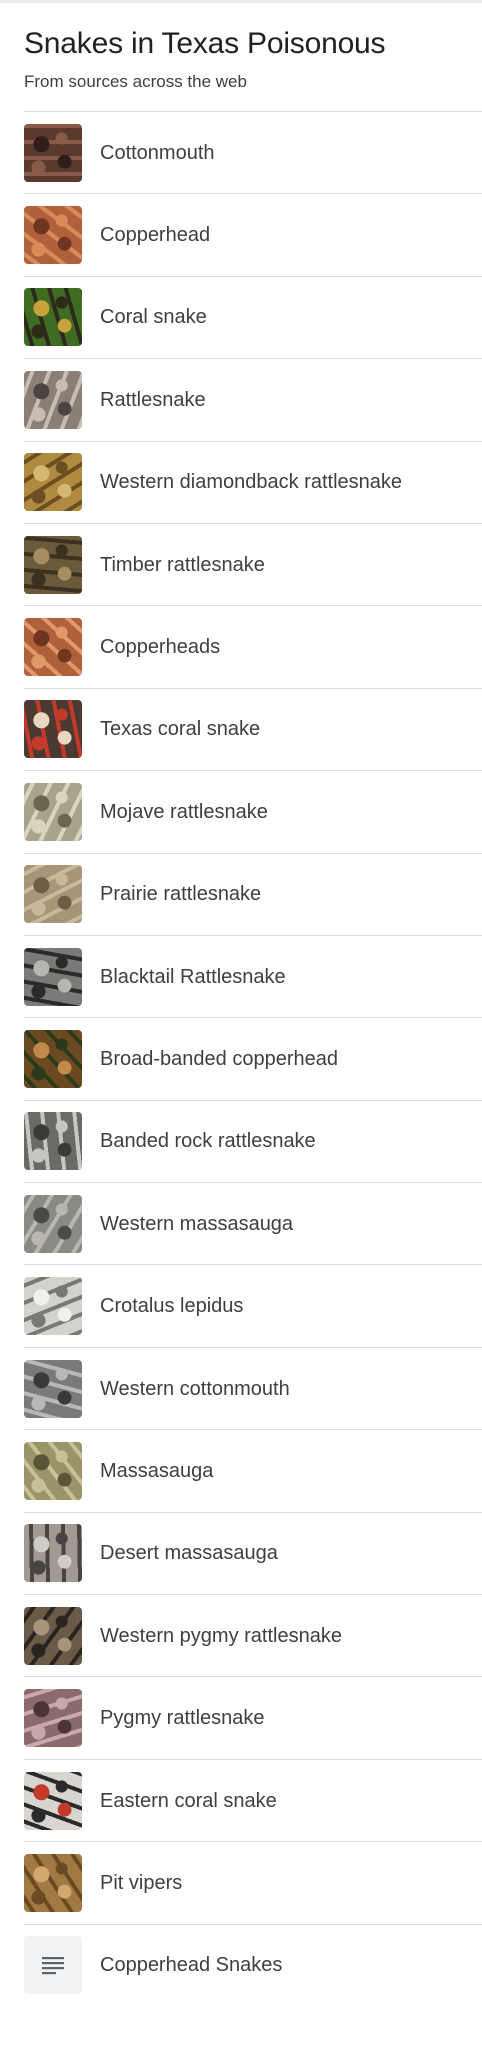  Describe the element at coordinates (205, 43) in the screenshot. I see `page-title: Snakes in Texas Poisonous` at that location.